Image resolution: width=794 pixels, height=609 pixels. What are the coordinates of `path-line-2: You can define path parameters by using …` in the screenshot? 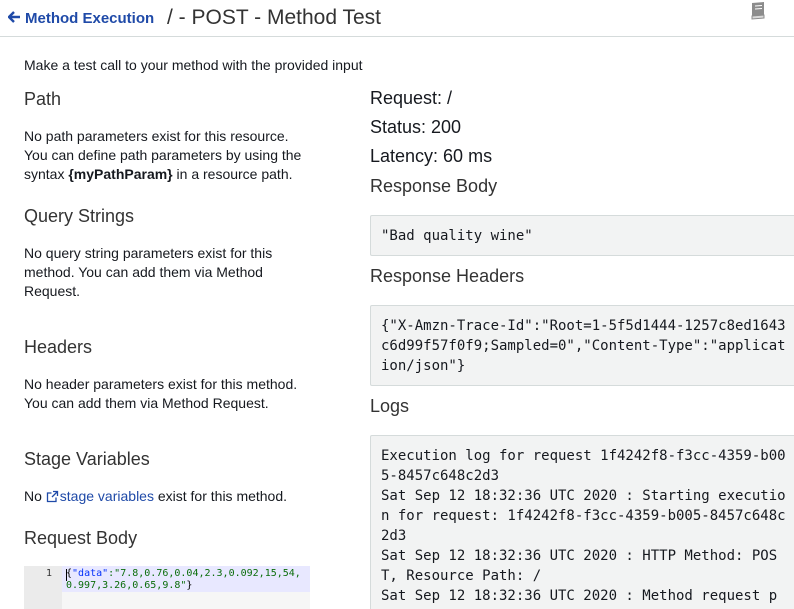 It's located at (163, 155).